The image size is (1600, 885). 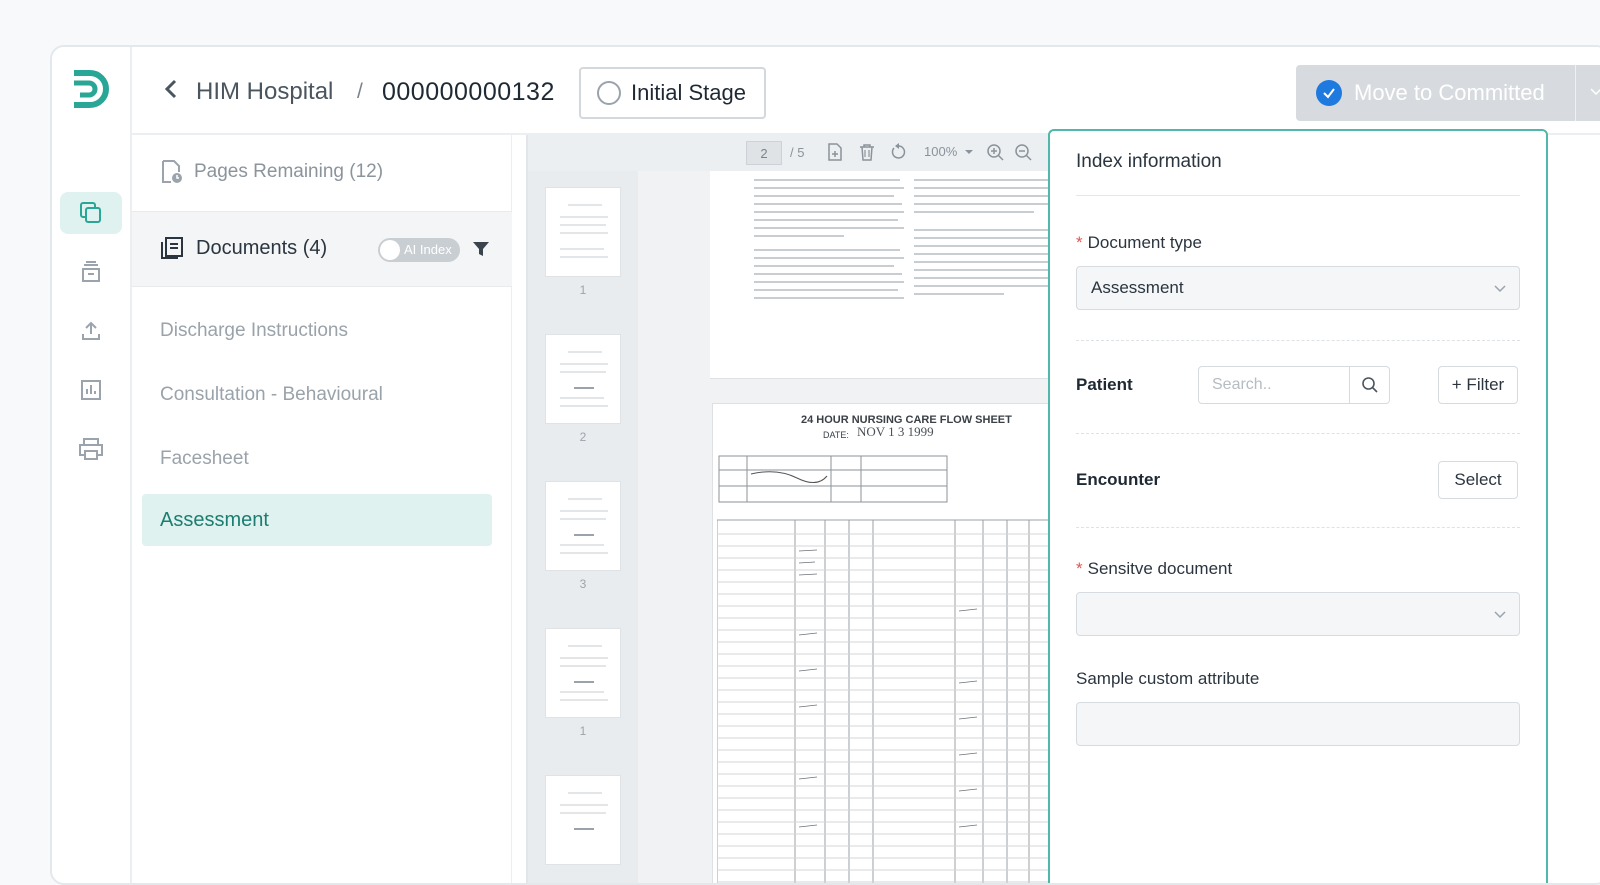 I want to click on search-icon, so click(x=1369, y=385).